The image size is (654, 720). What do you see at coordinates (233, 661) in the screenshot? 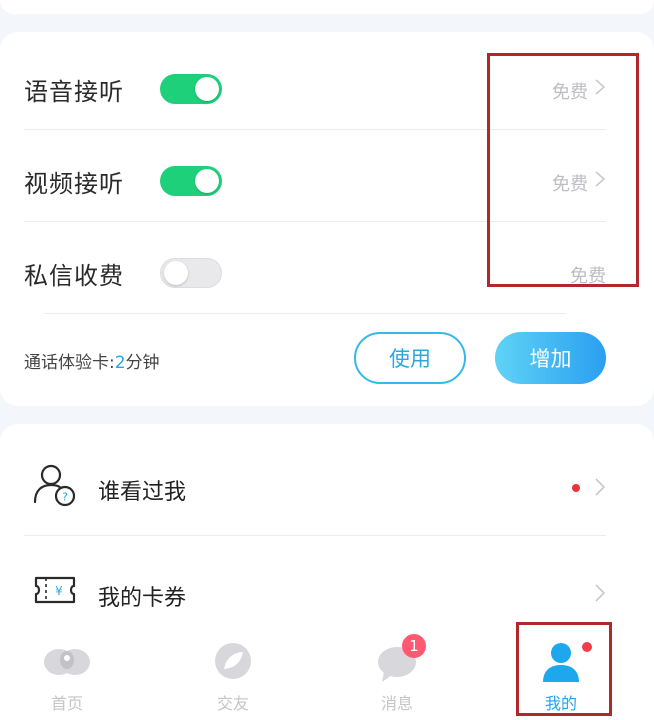
I see `friends-icon` at bounding box center [233, 661].